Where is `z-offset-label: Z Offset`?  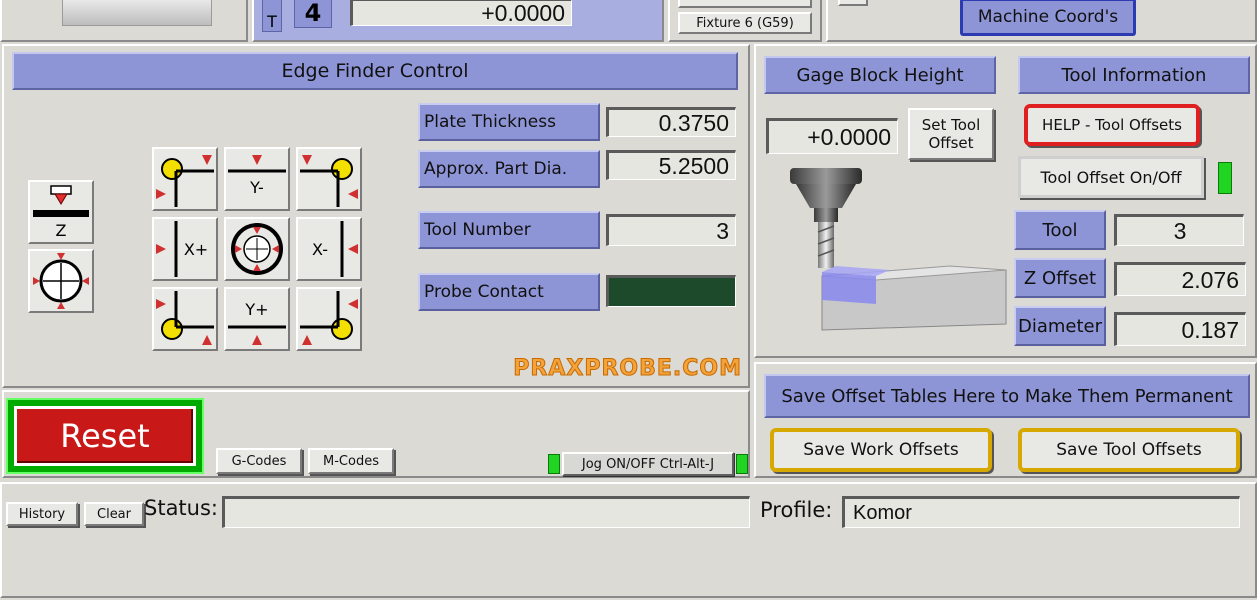 z-offset-label: Z Offset is located at coordinates (1060, 278).